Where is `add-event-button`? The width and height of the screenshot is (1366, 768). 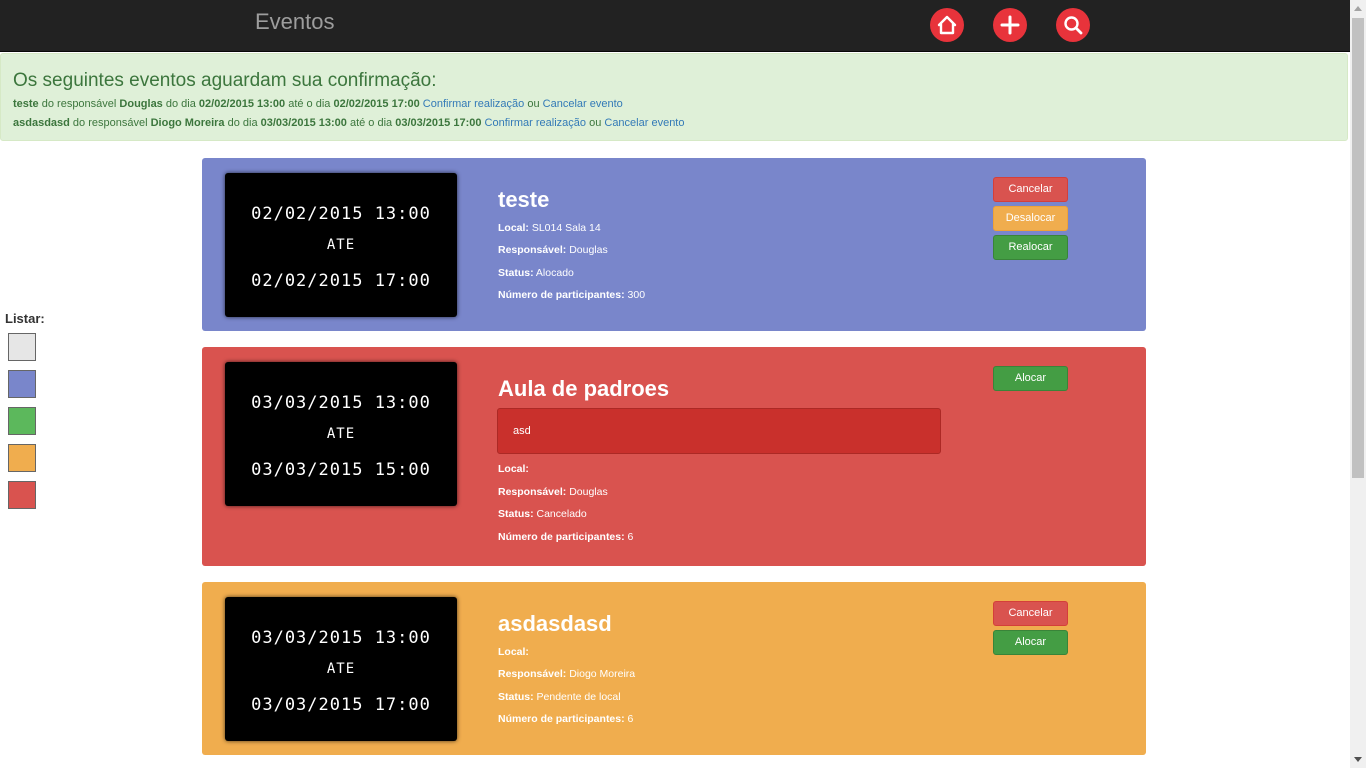
add-event-button is located at coordinates (1010, 25).